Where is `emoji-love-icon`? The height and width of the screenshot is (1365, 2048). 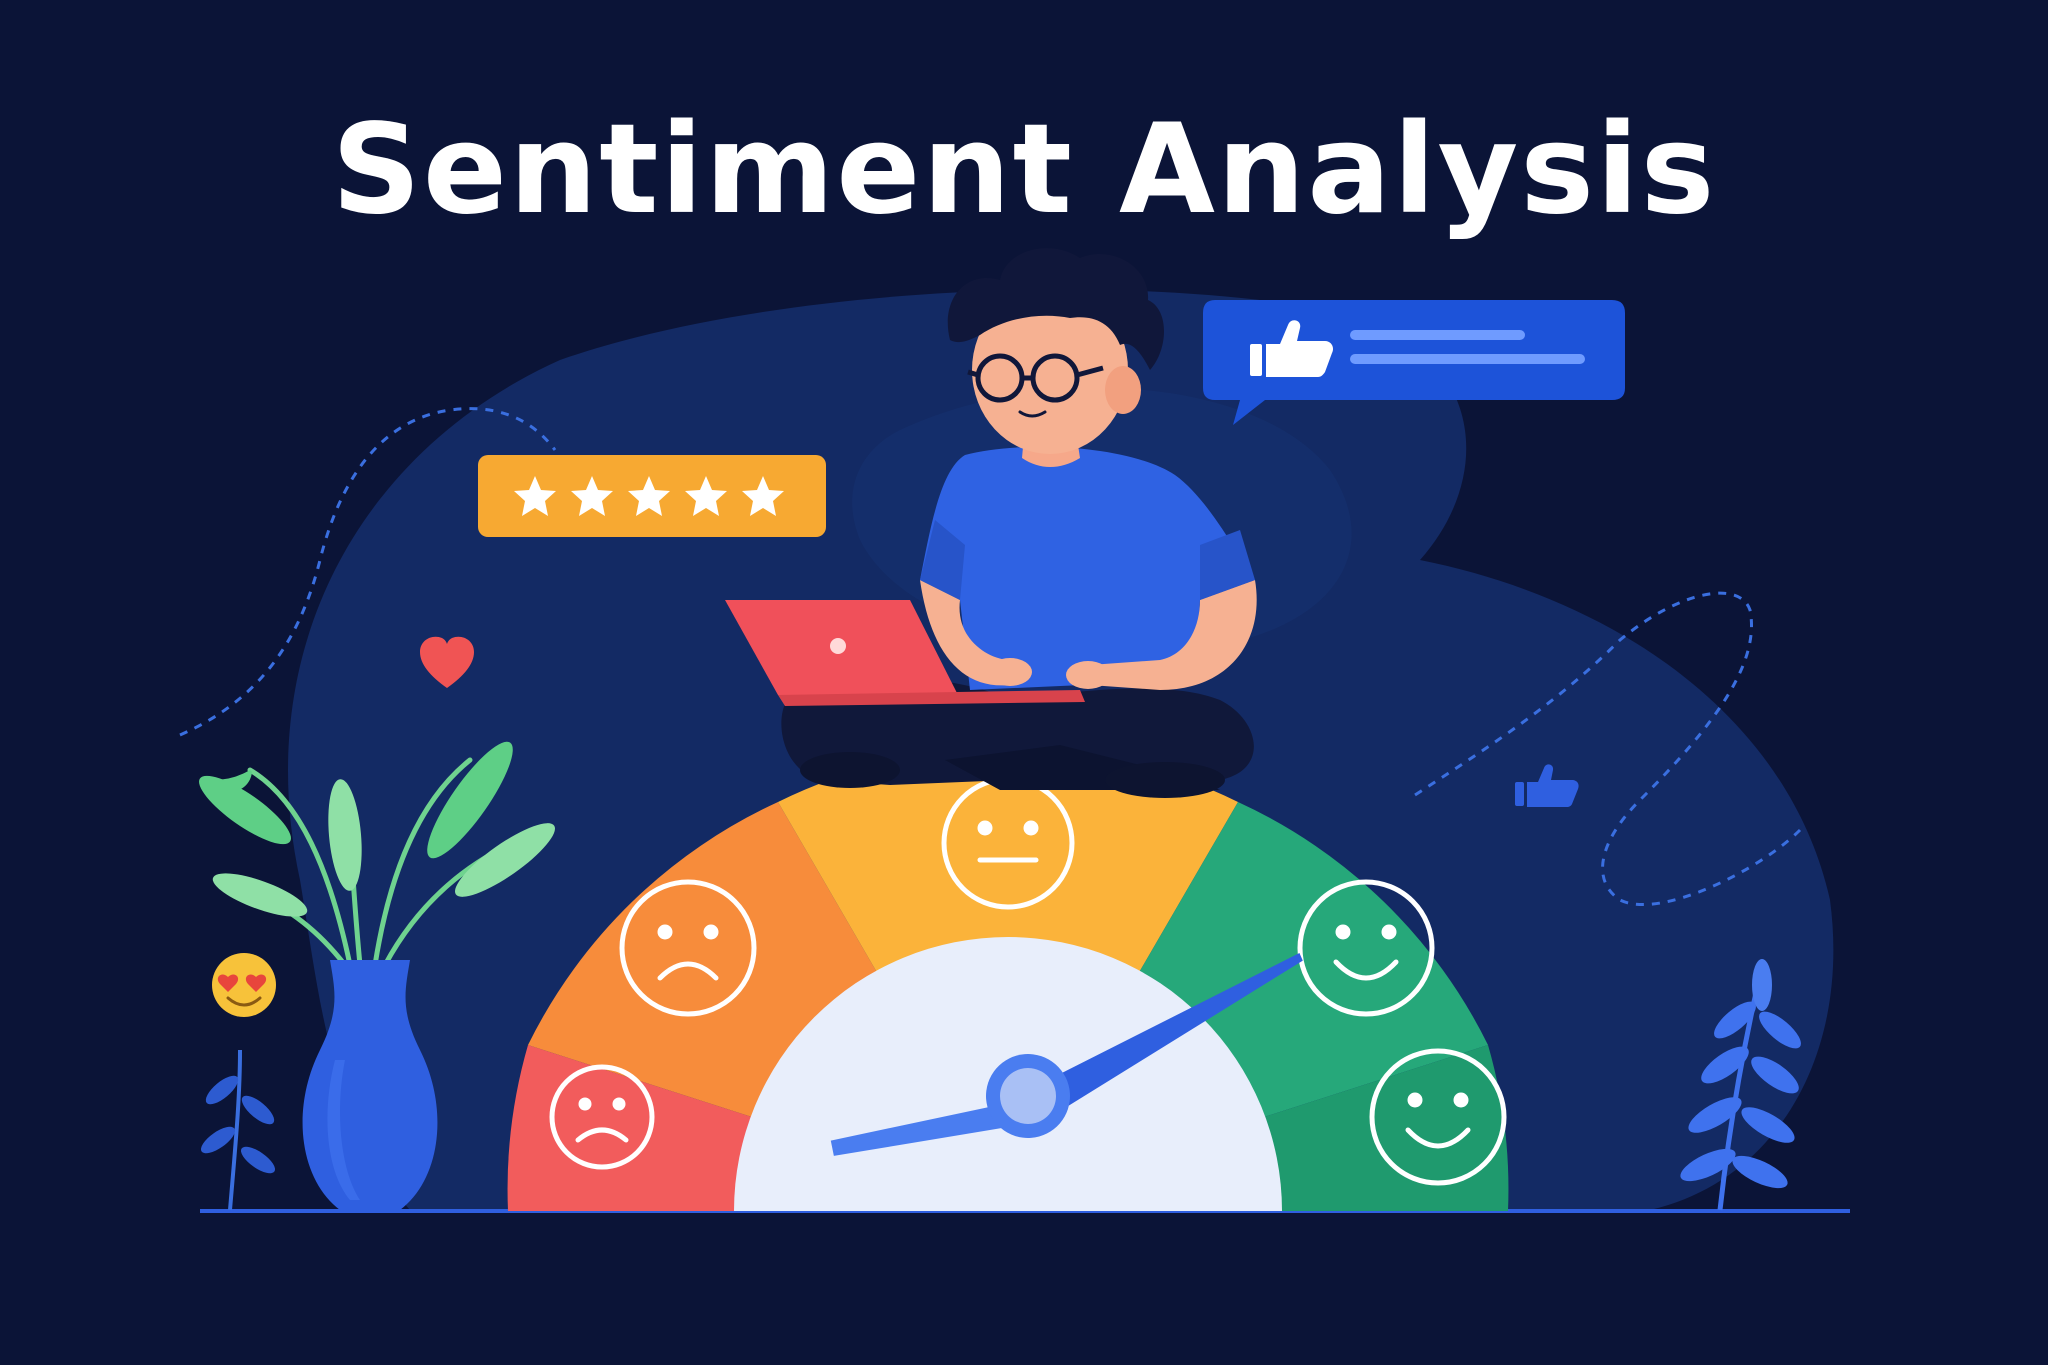
emoji-love-icon is located at coordinates (244, 985).